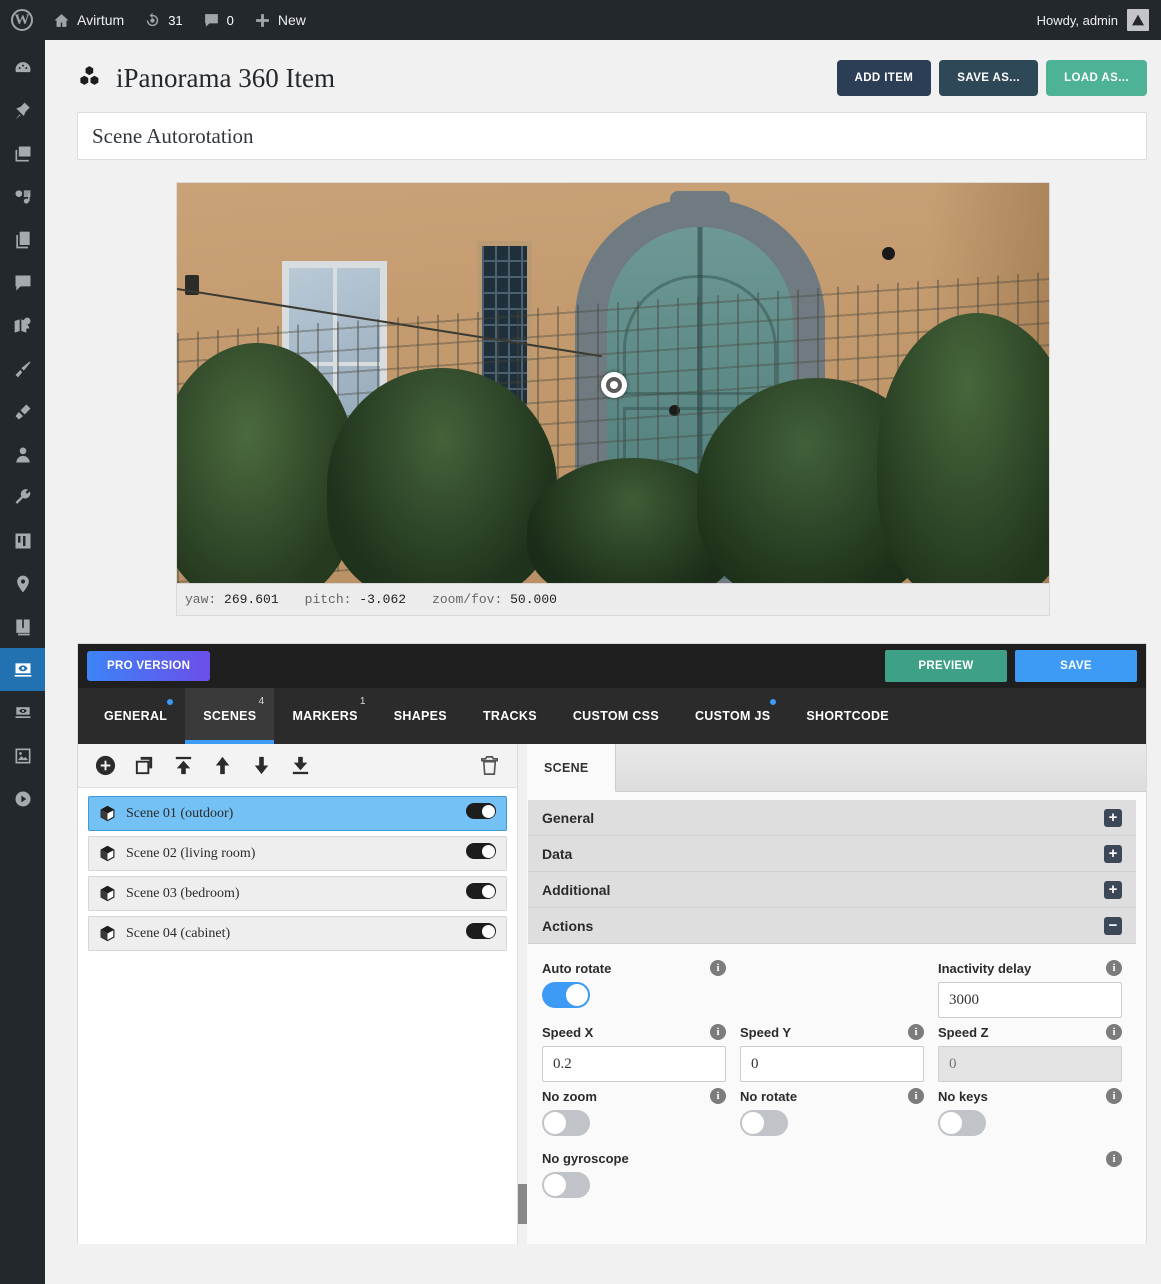  What do you see at coordinates (764, 1123) in the screenshot?
I see `no-rotate-toggle` at bounding box center [764, 1123].